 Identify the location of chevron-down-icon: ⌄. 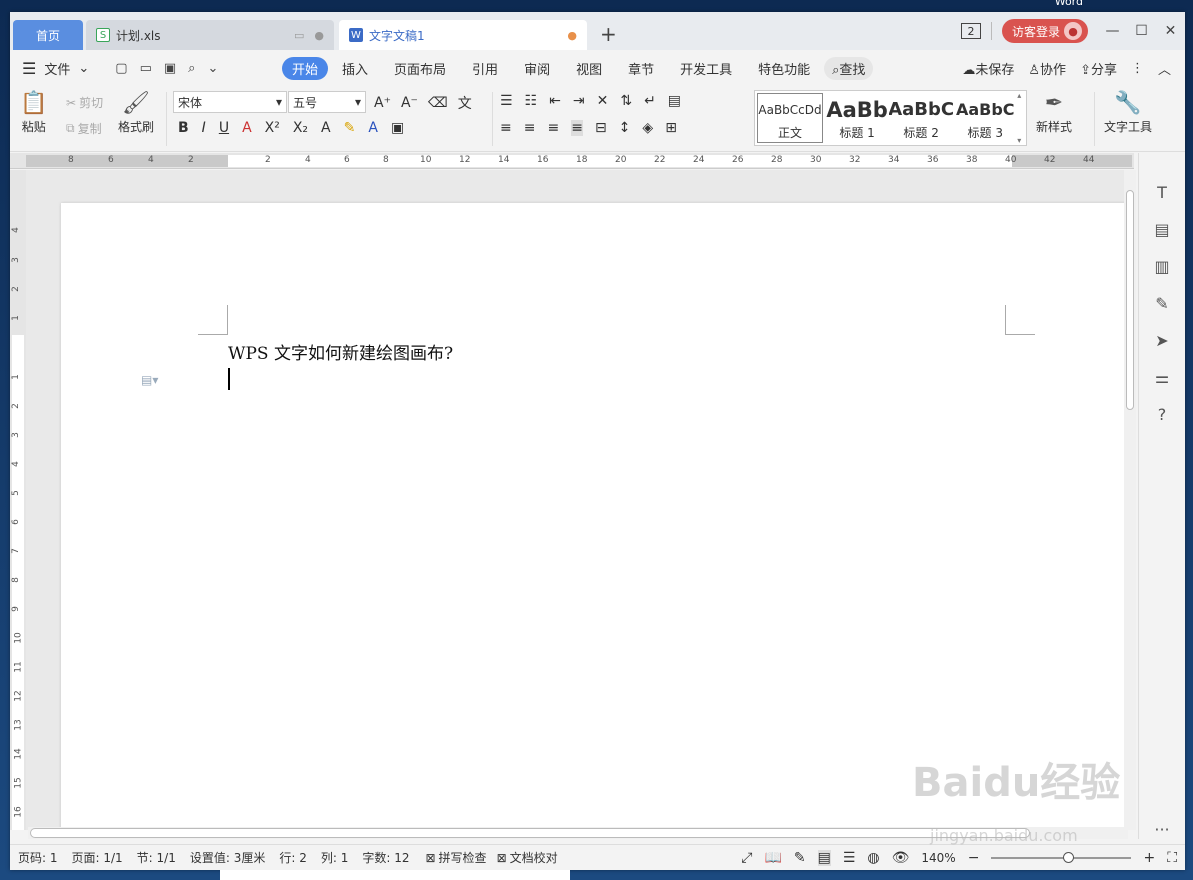
(83, 68).